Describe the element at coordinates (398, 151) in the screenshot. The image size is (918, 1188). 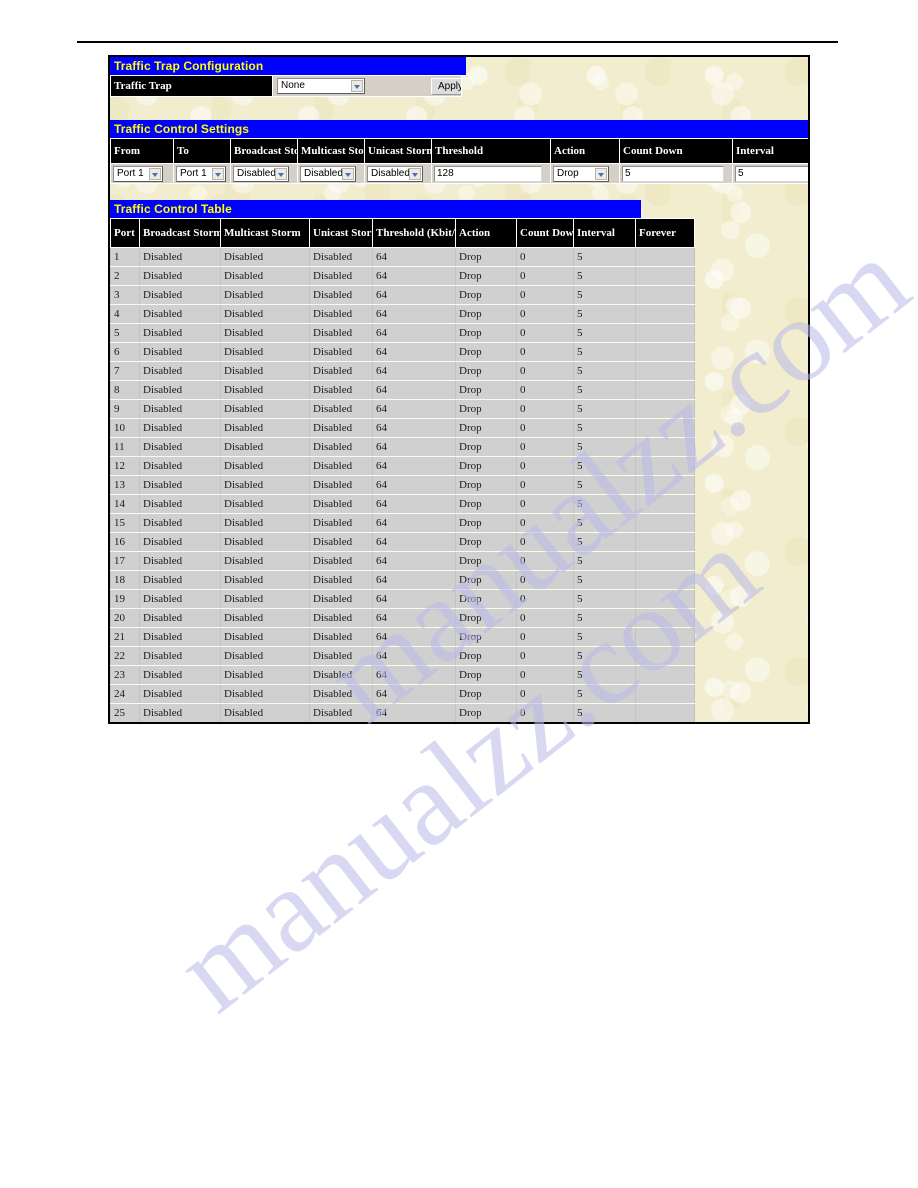
I see `header-unicast-storm: Unicast Storm` at that location.